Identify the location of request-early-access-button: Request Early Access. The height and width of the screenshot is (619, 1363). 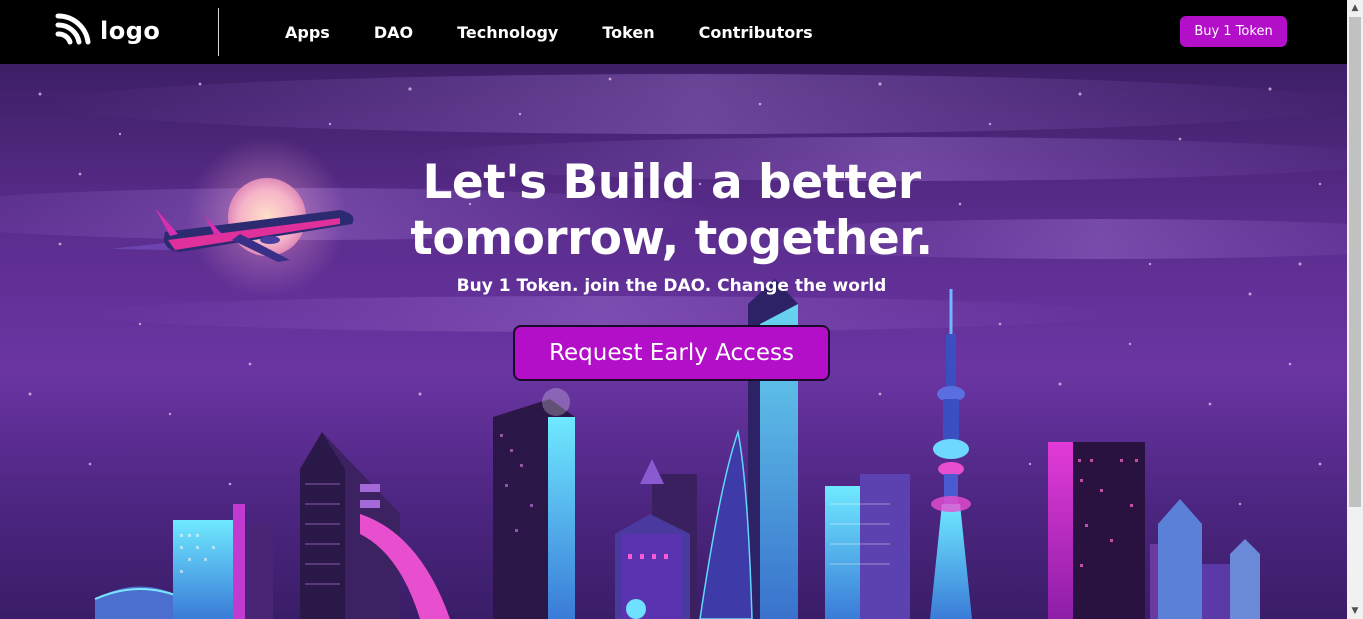
(671, 353).